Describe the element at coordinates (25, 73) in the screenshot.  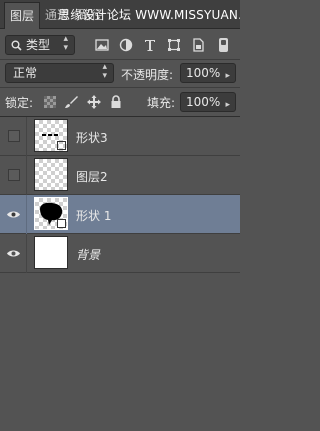
I see `blend-mode-value: 正常` at that location.